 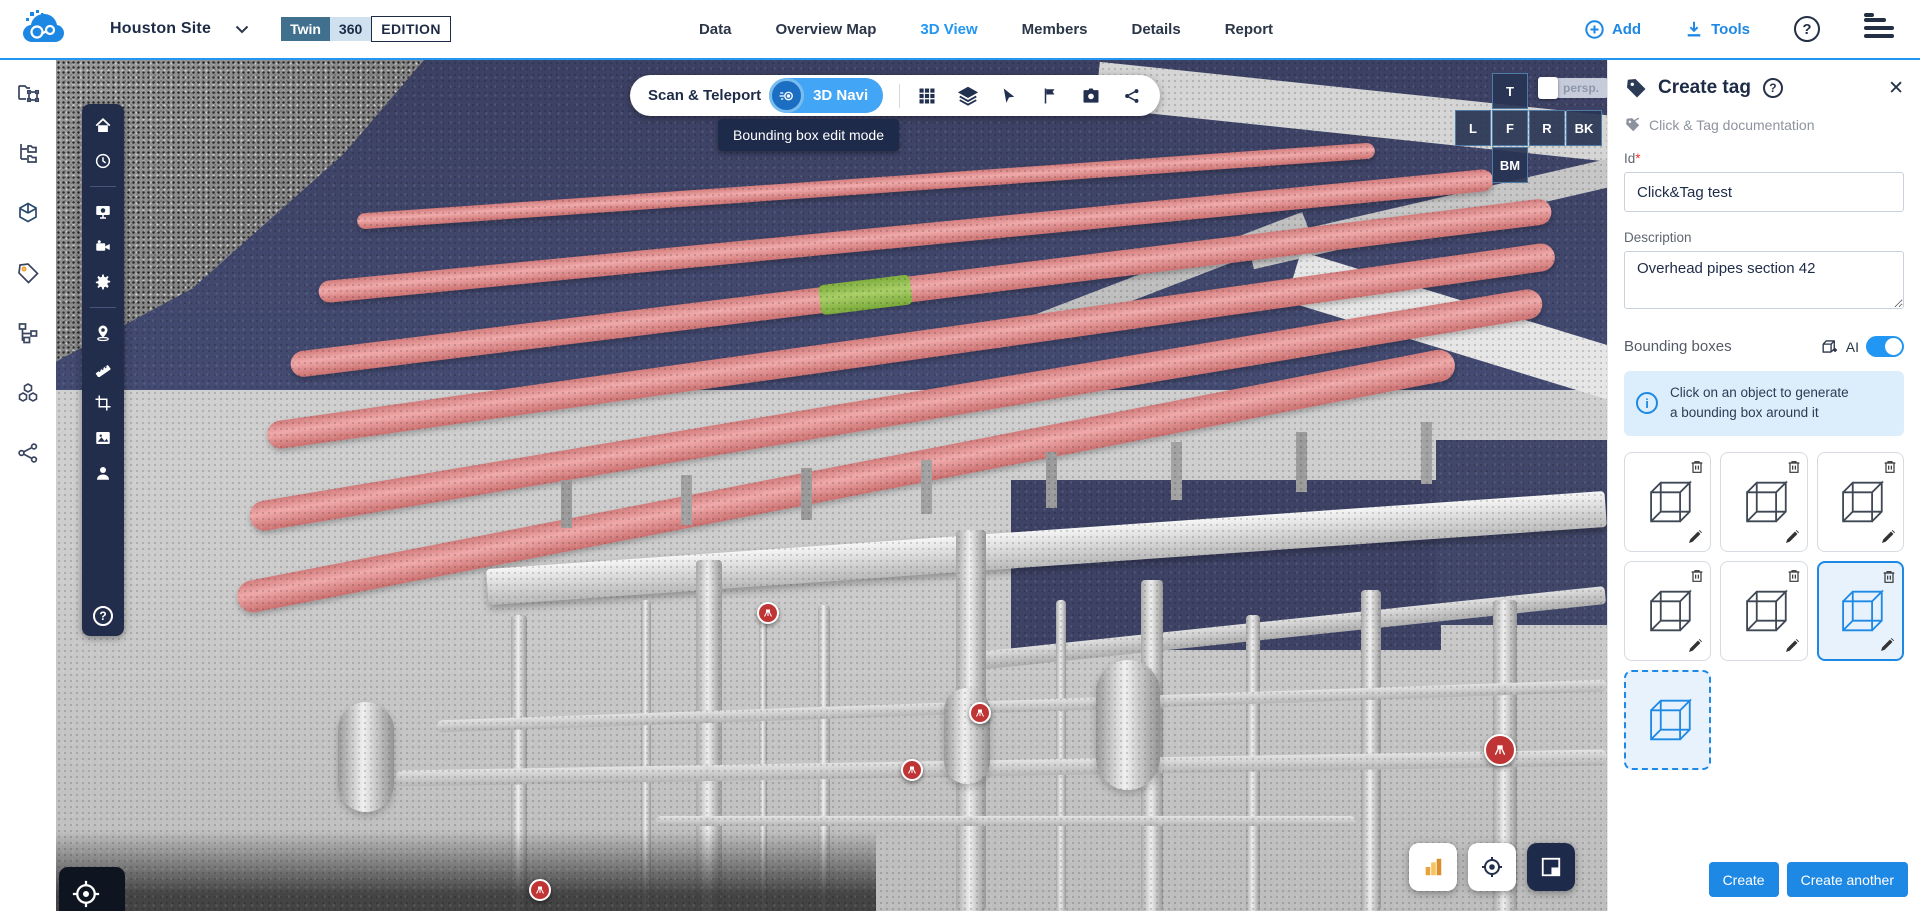 What do you see at coordinates (948, 29) in the screenshot?
I see `nav-item-3d-view: 3D View` at bounding box center [948, 29].